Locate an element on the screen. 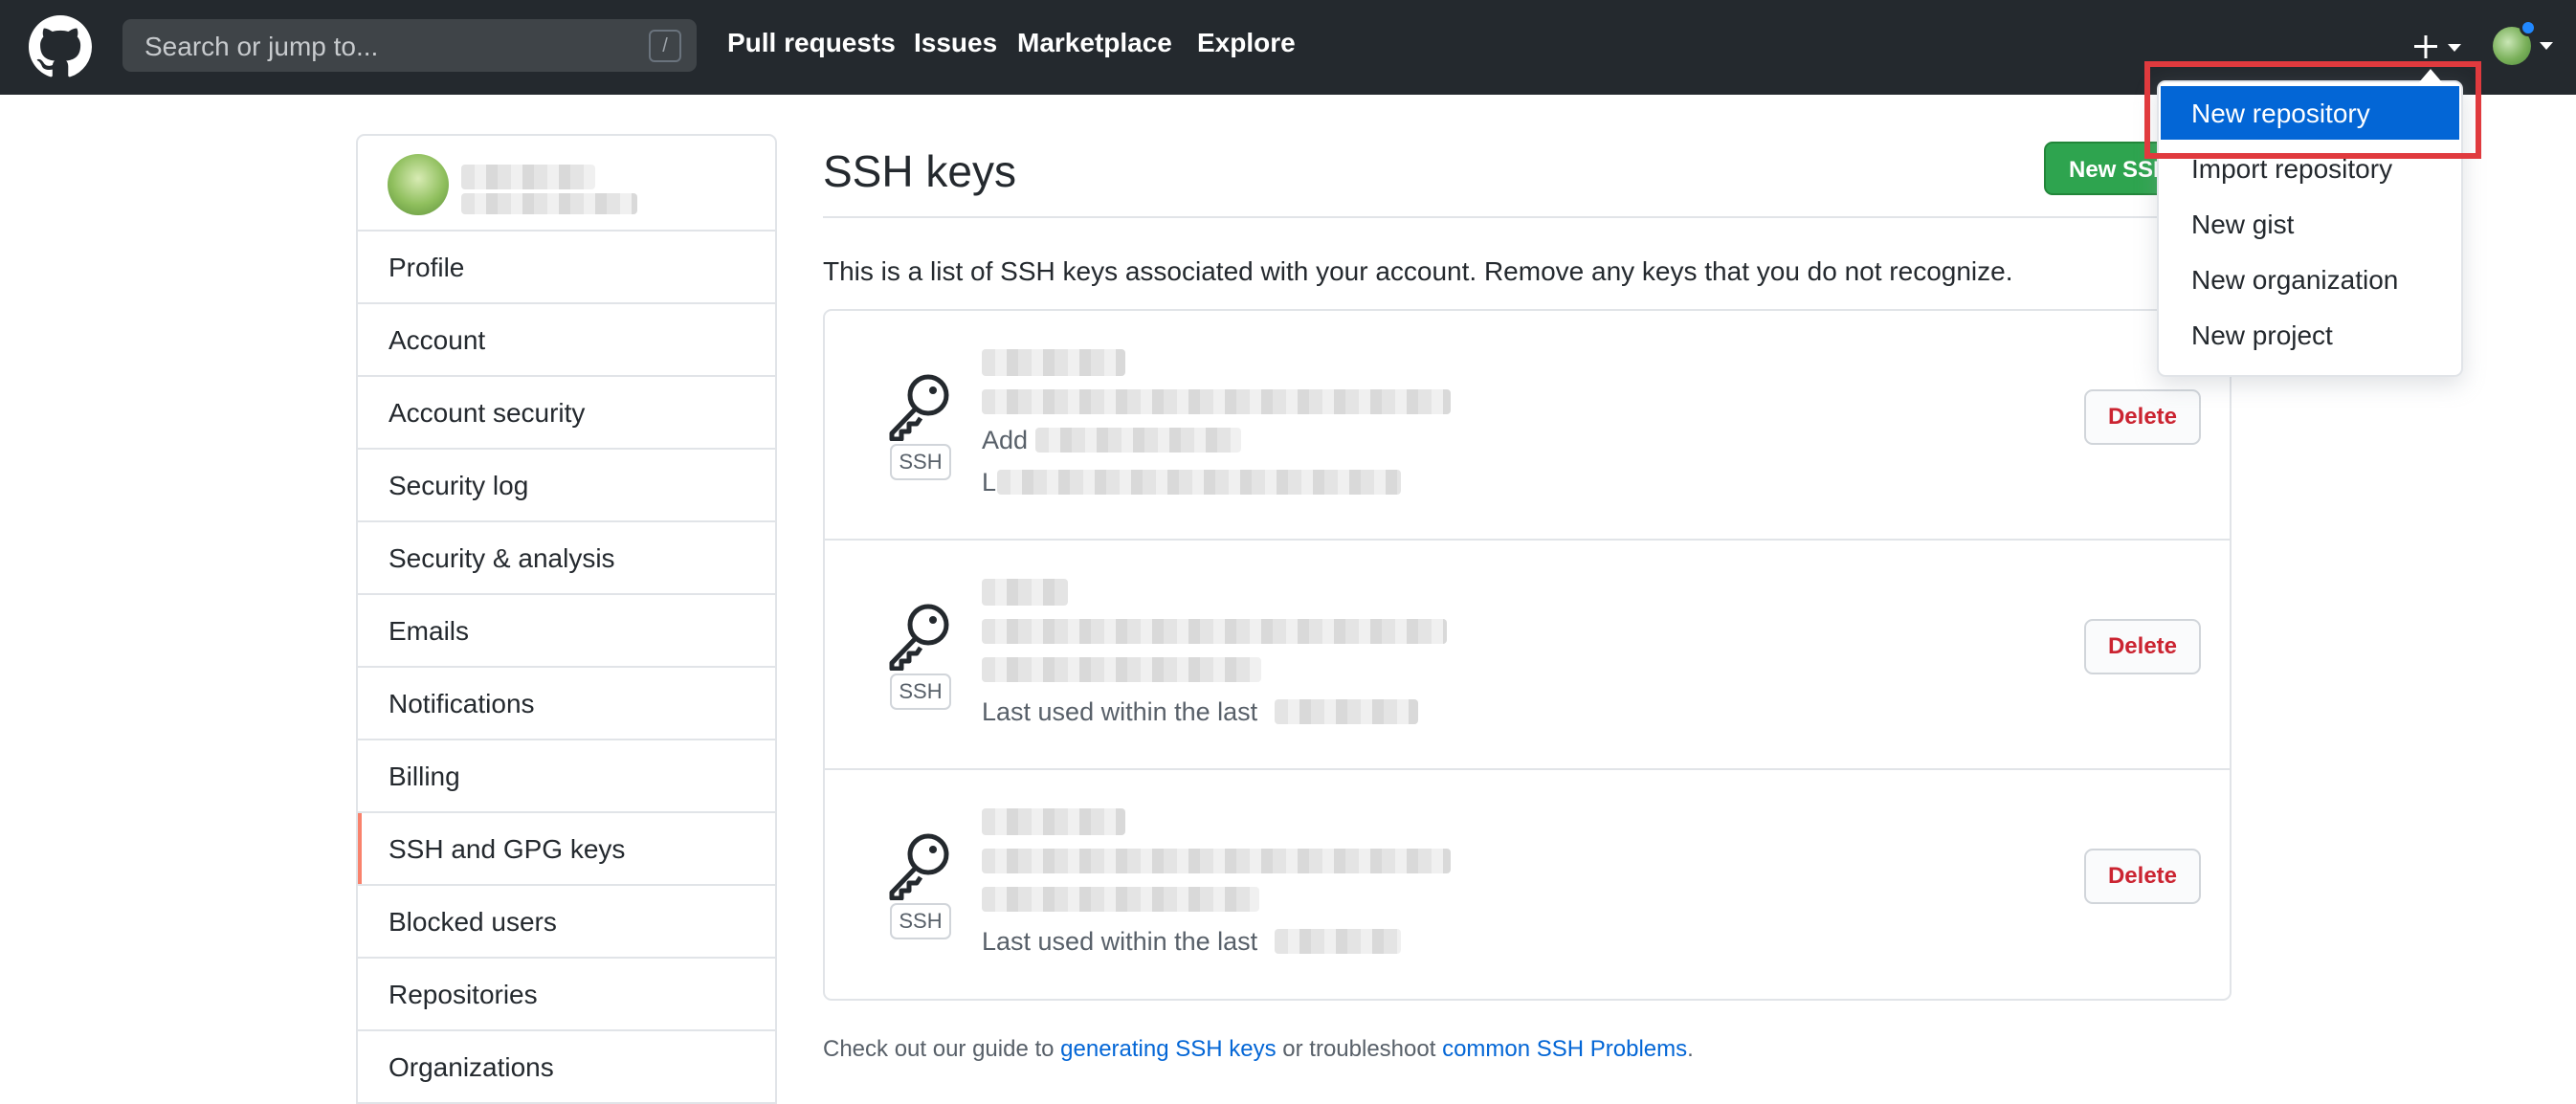  common-ssh-problems-link: common SSH Problems is located at coordinates (1564, 1049).